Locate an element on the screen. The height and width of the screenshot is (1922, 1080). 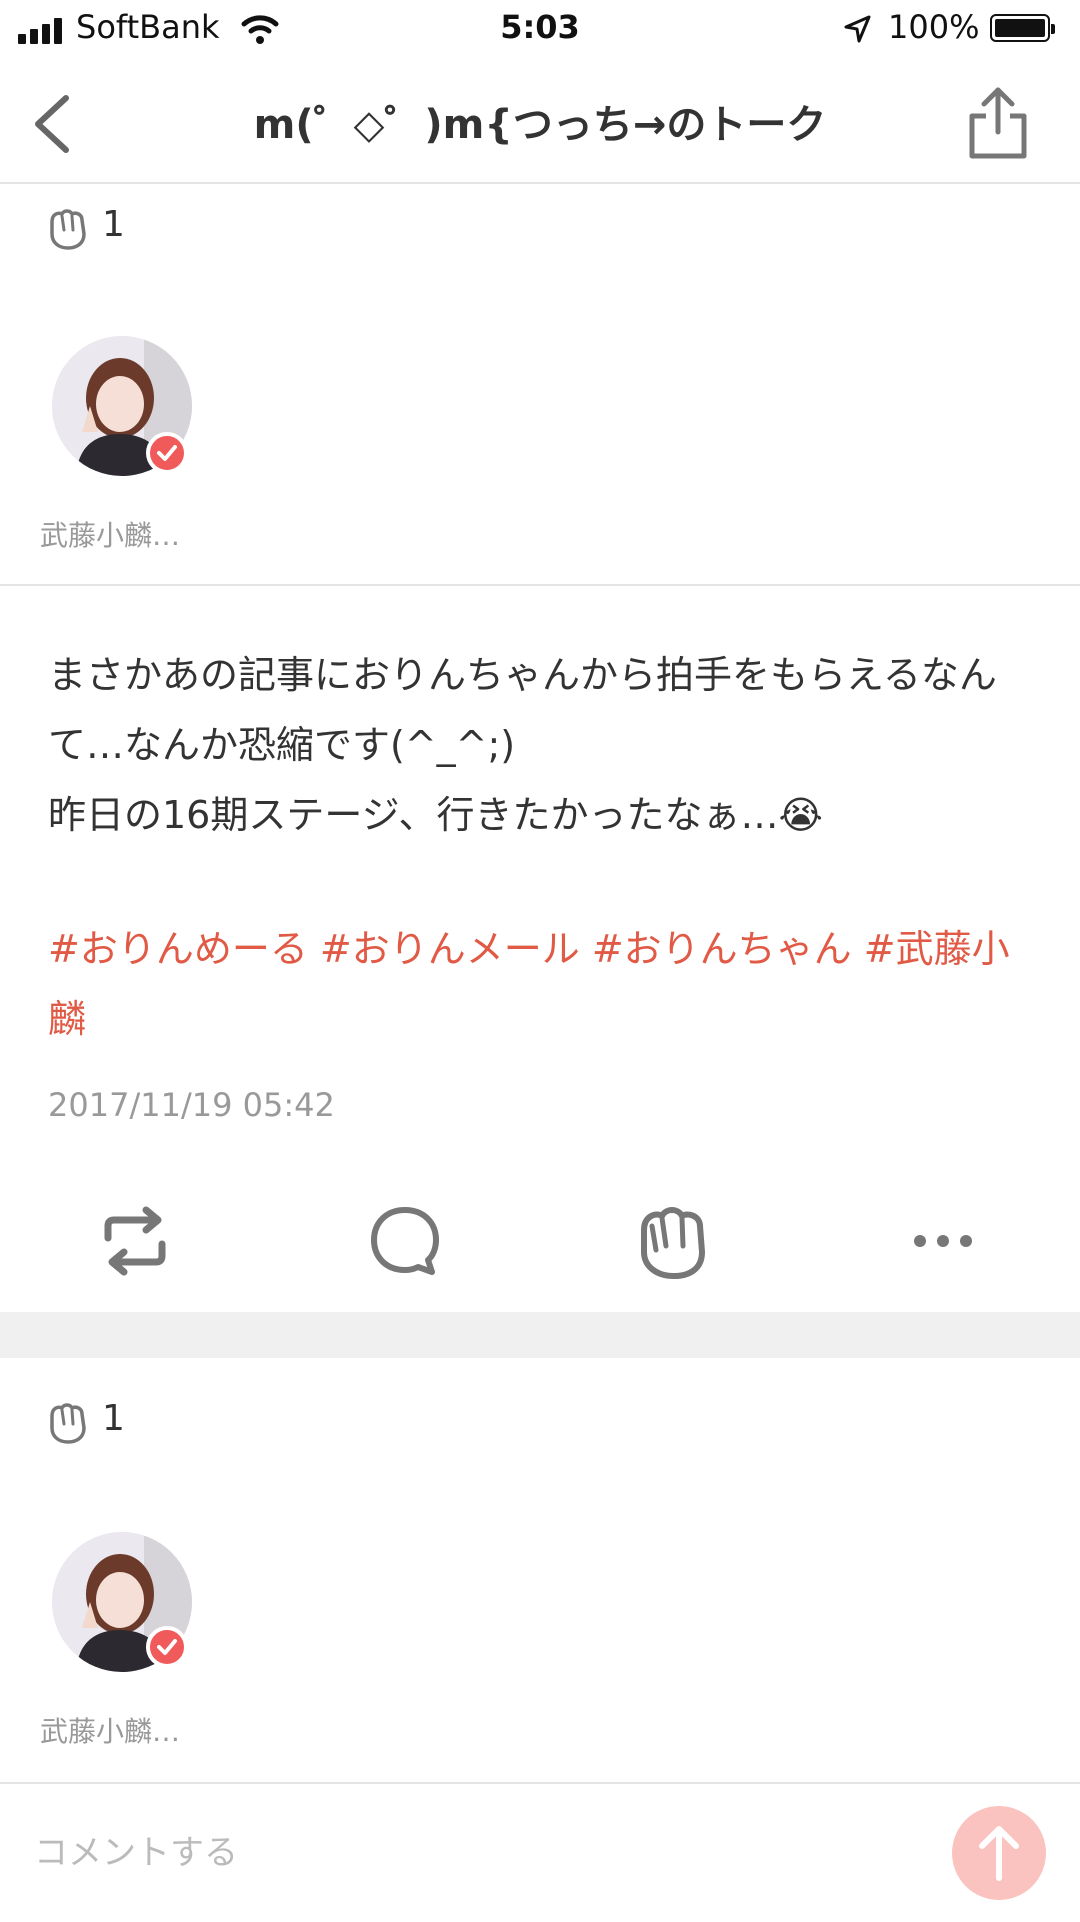
share-icon is located at coordinates (998, 122).